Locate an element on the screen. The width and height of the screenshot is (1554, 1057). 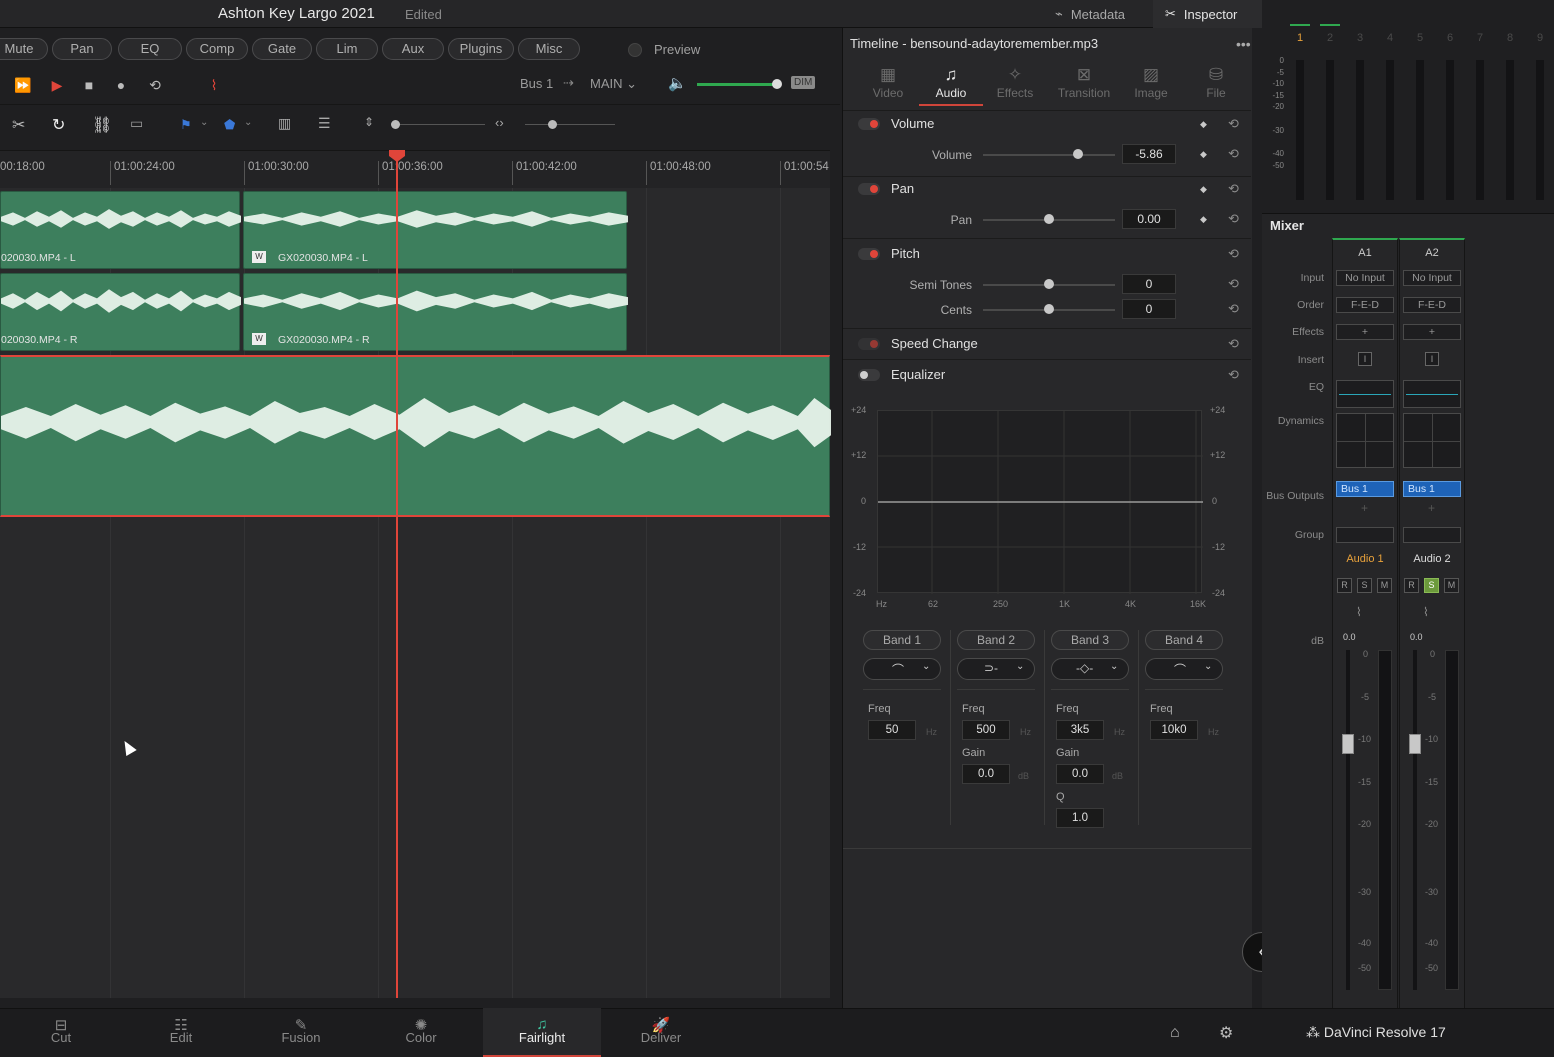
metadata-button: ⌁ Metadata is located at coordinates (1105, 14).